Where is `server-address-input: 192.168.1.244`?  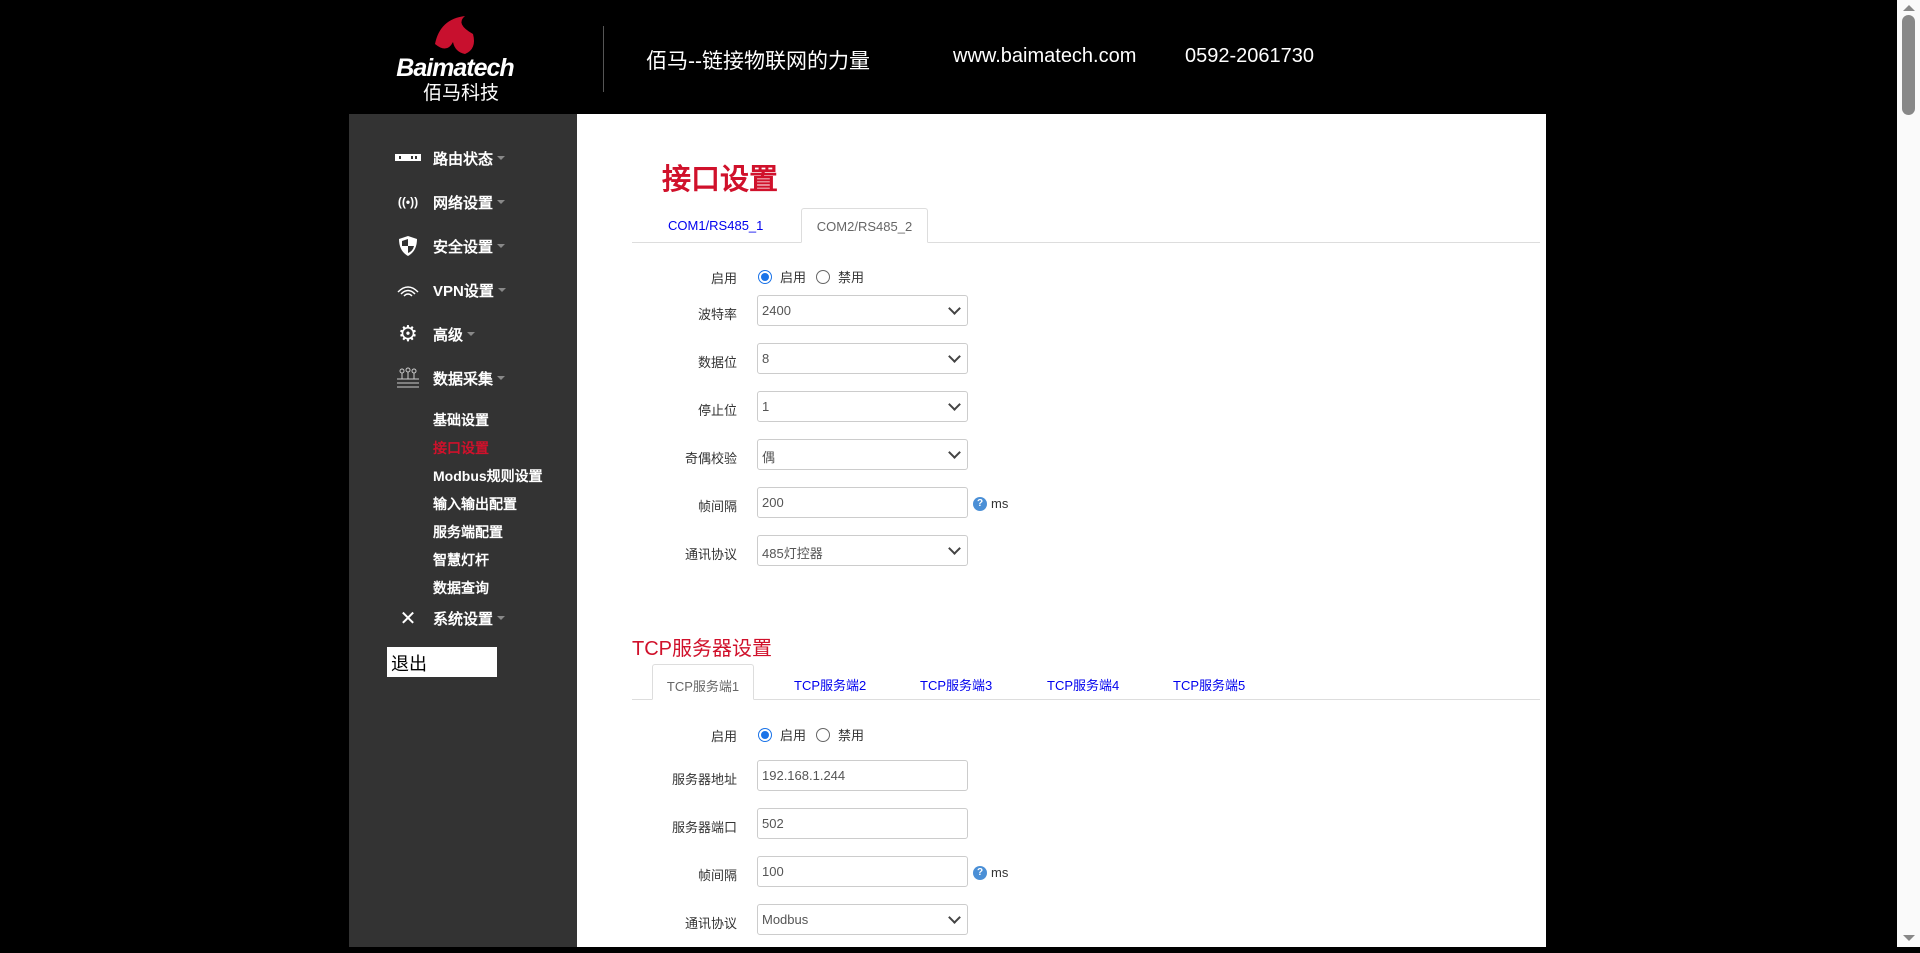
server-address-input: 192.168.1.244 is located at coordinates (862, 775).